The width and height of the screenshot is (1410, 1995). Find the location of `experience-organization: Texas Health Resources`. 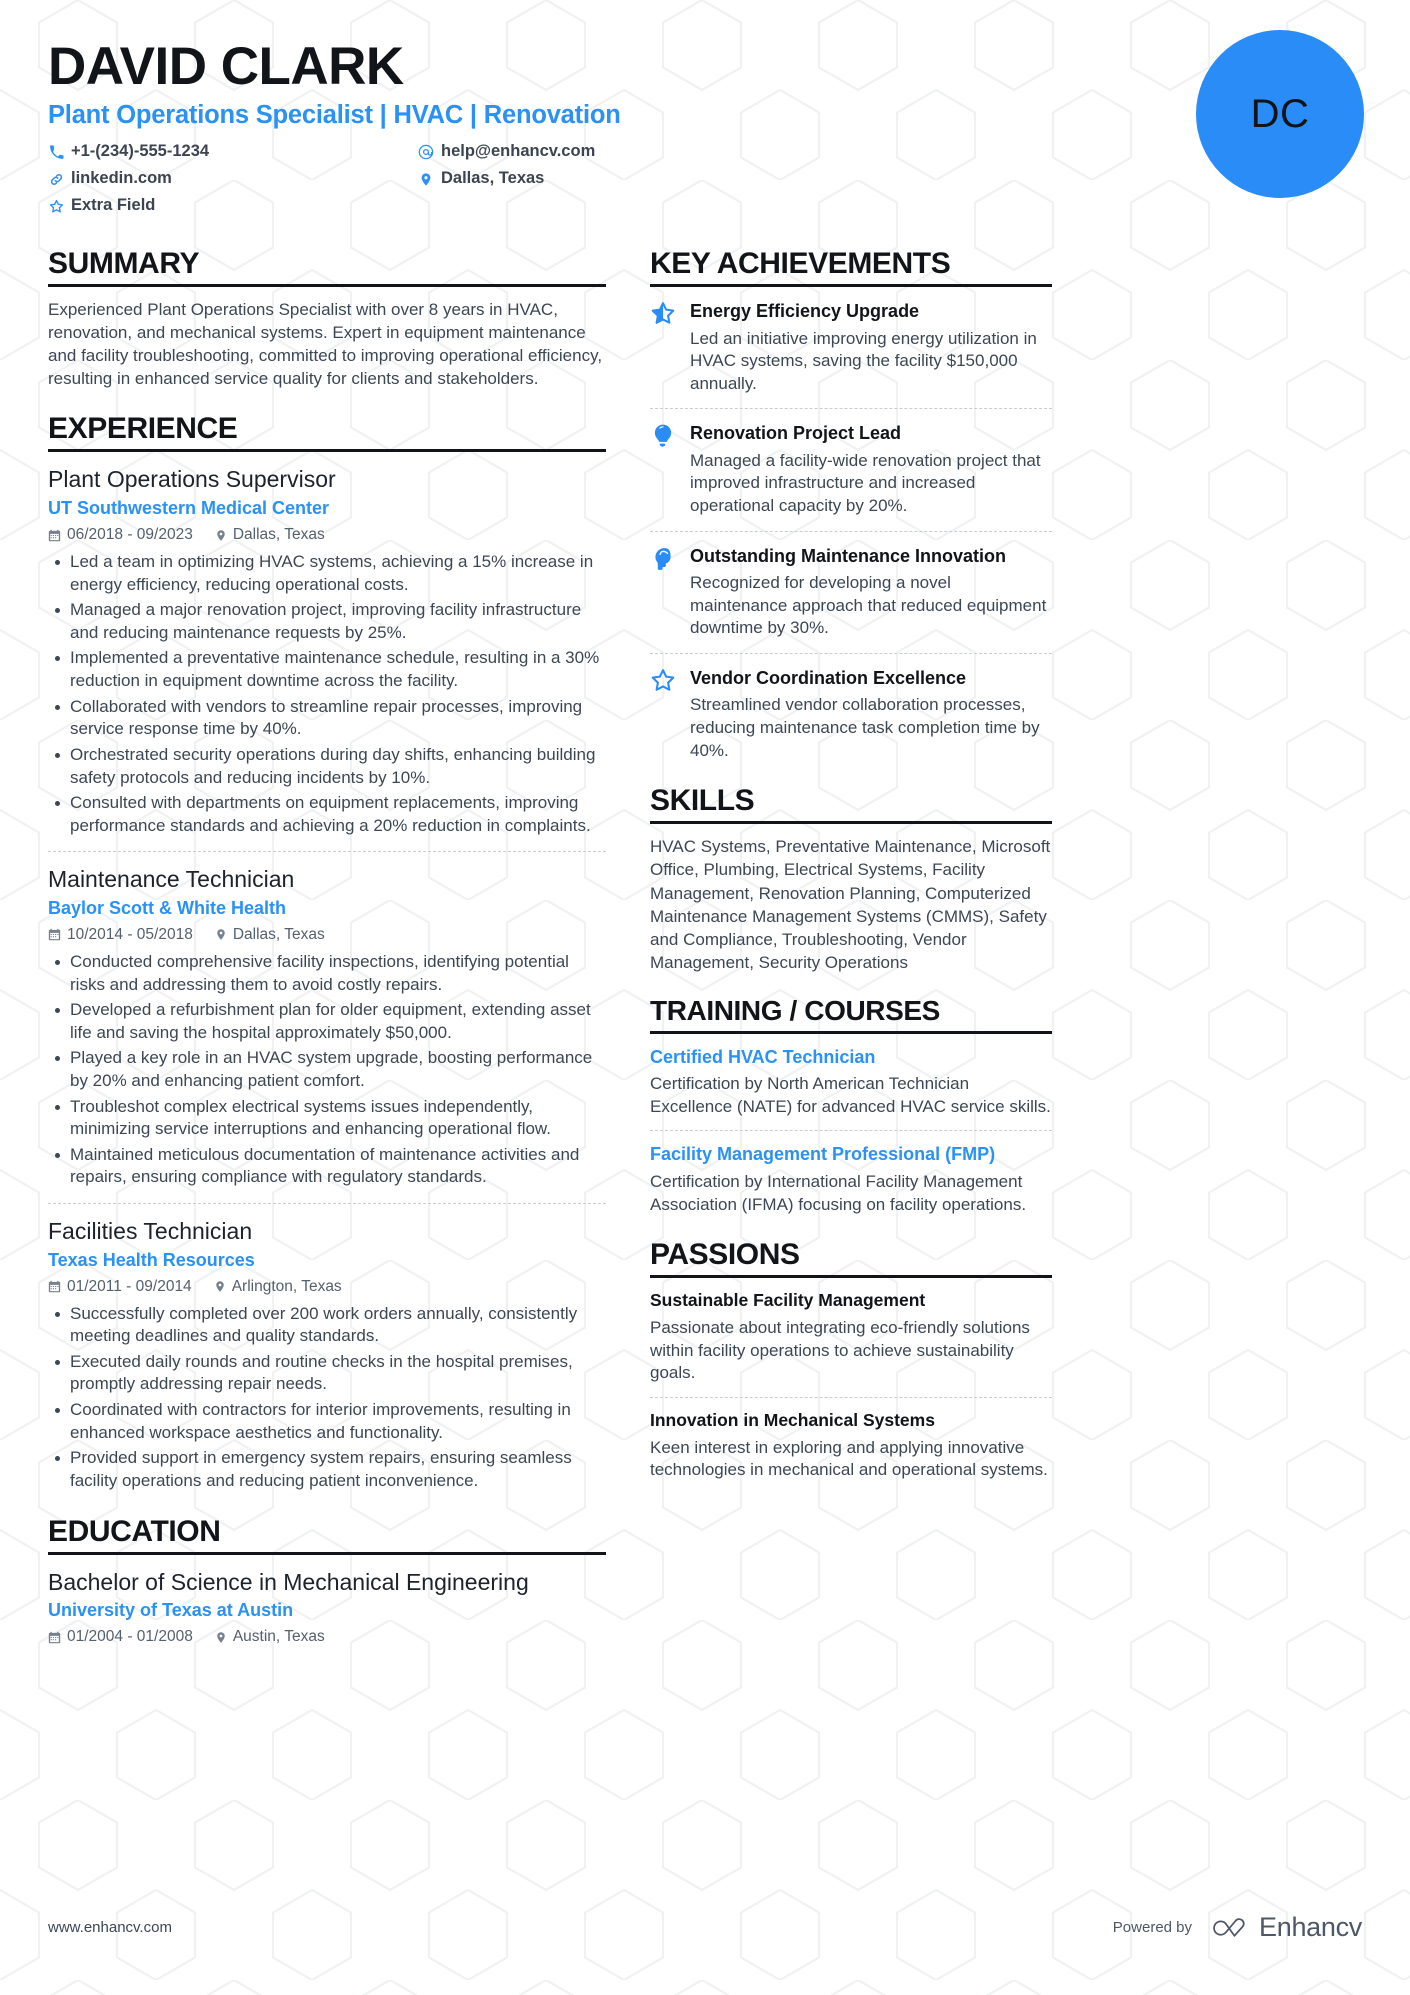

experience-organization: Texas Health Resources is located at coordinates (327, 1260).